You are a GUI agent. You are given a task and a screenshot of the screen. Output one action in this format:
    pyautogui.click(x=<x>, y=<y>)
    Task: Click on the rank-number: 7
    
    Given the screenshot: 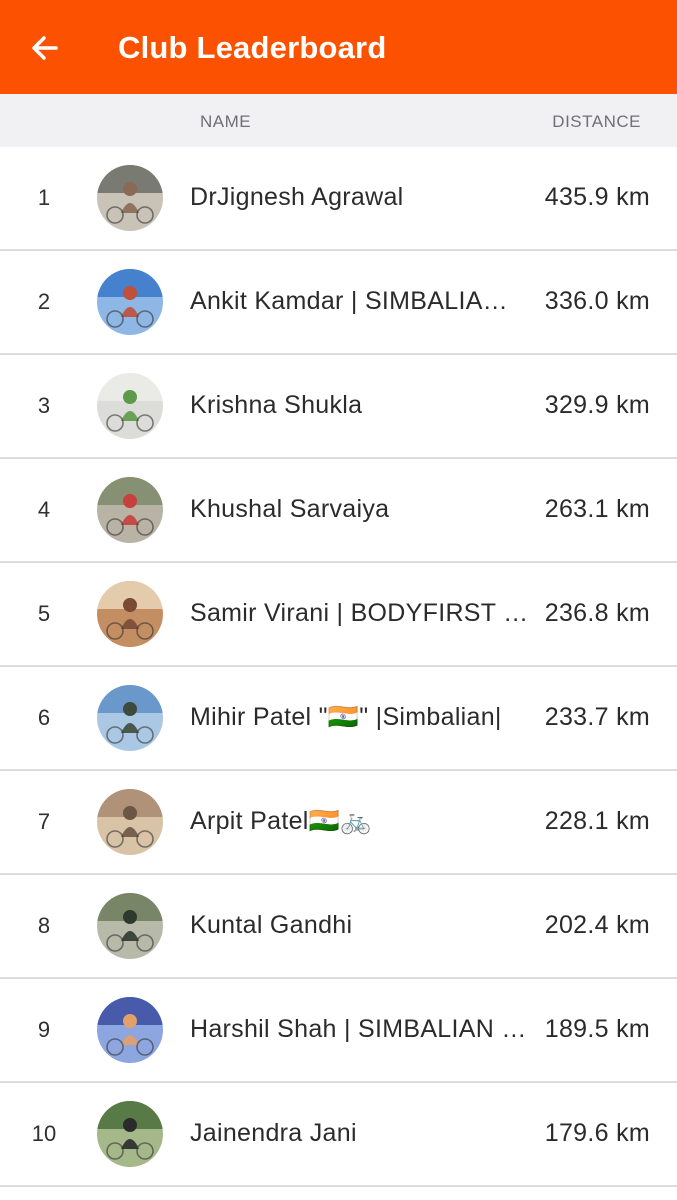 What is the action you would take?
    pyautogui.click(x=44, y=821)
    